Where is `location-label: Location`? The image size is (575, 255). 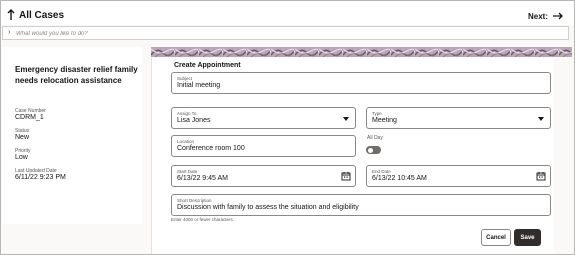
location-label: Location is located at coordinates (186, 141).